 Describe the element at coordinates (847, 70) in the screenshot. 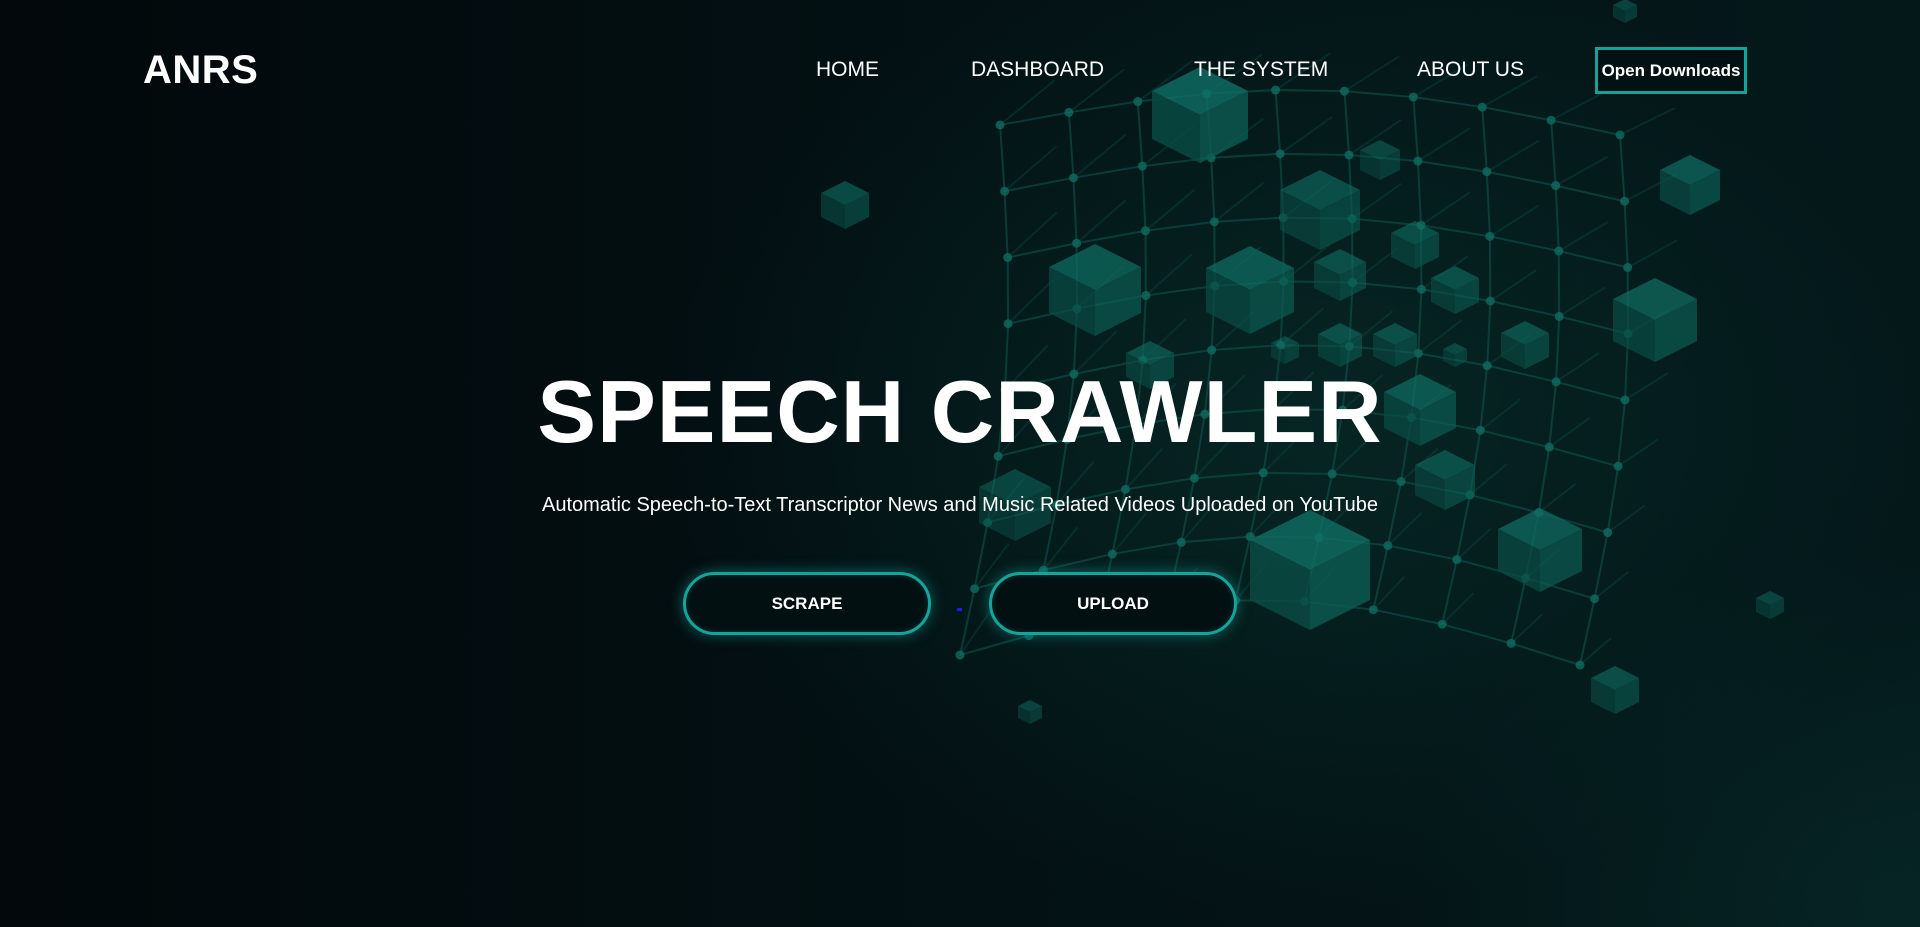

I see `nav-home: HOME` at that location.